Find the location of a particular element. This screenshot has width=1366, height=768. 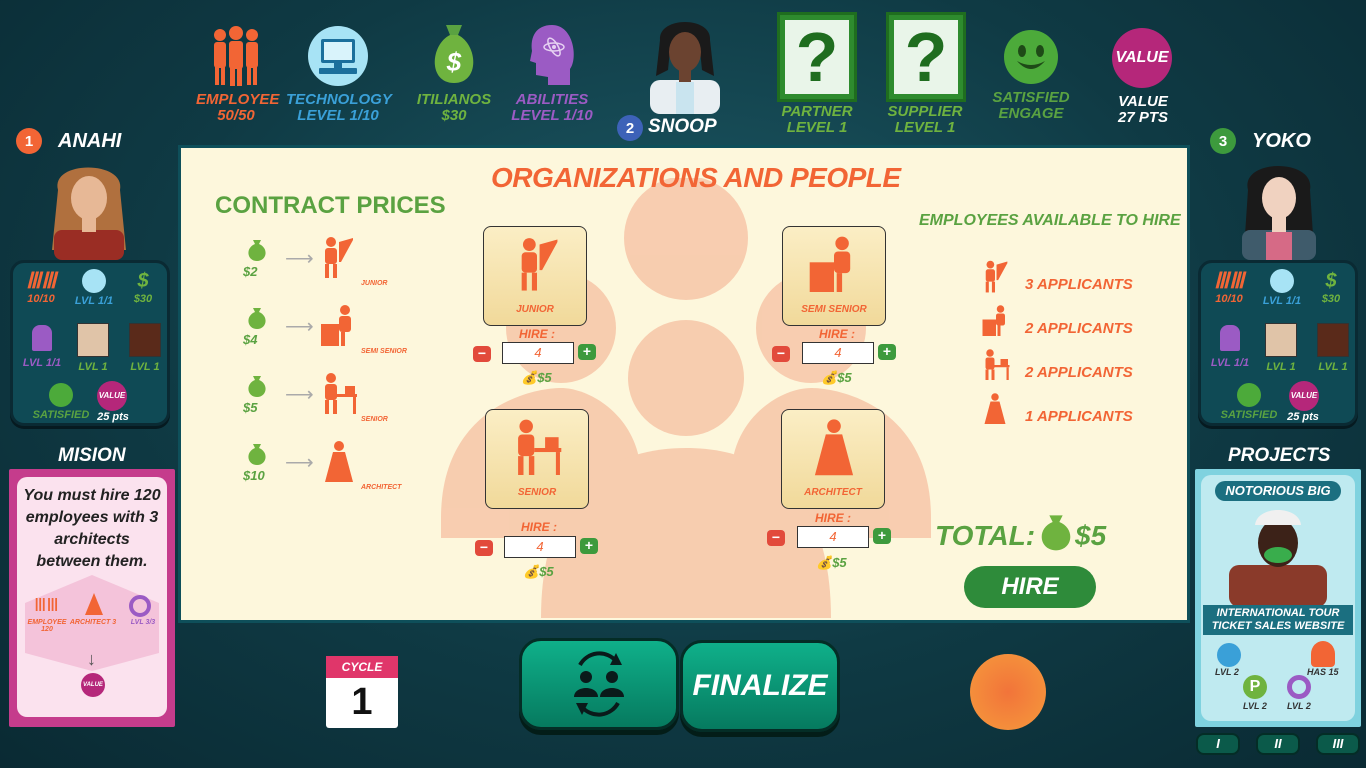

price-value: $10 is located at coordinates (254, 475).